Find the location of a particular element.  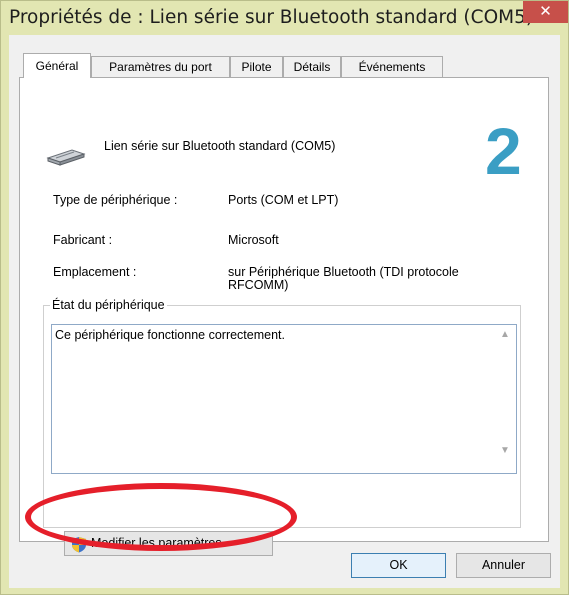

serial-port-connector-icon is located at coordinates (66, 157).